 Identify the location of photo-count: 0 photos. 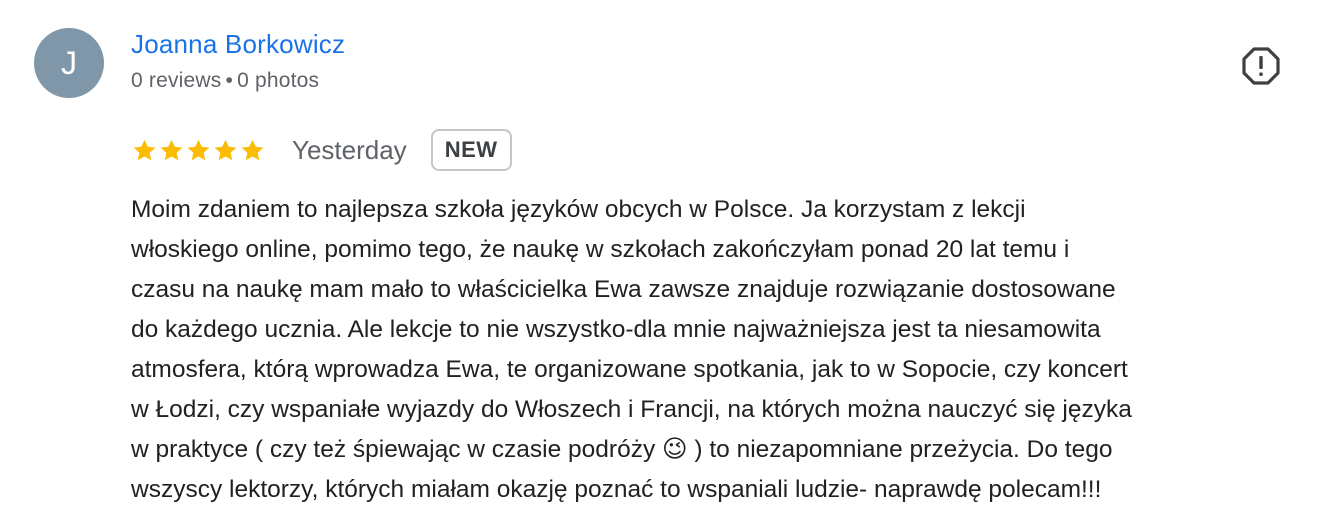
(278, 80).